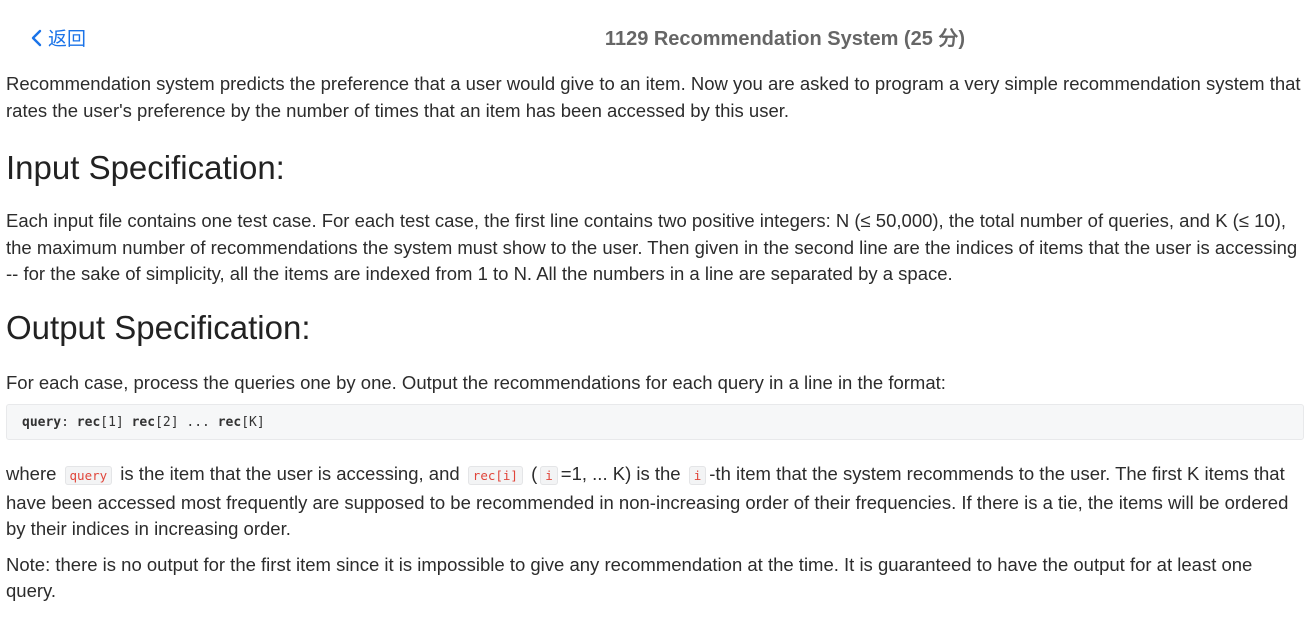 This screenshot has height=627, width=1316. Describe the element at coordinates (116, 422) in the screenshot. I see `code-token: [1]` at that location.